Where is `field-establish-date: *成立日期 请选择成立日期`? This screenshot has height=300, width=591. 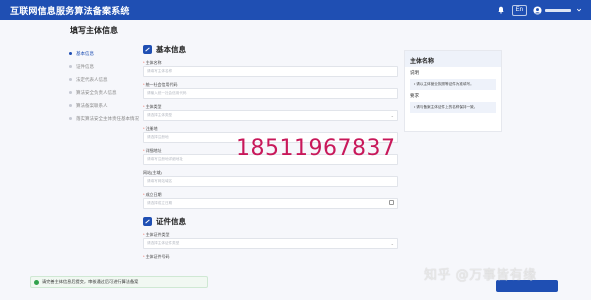
field-establish-date: *成立日期 请选择成立日期 is located at coordinates (270, 200).